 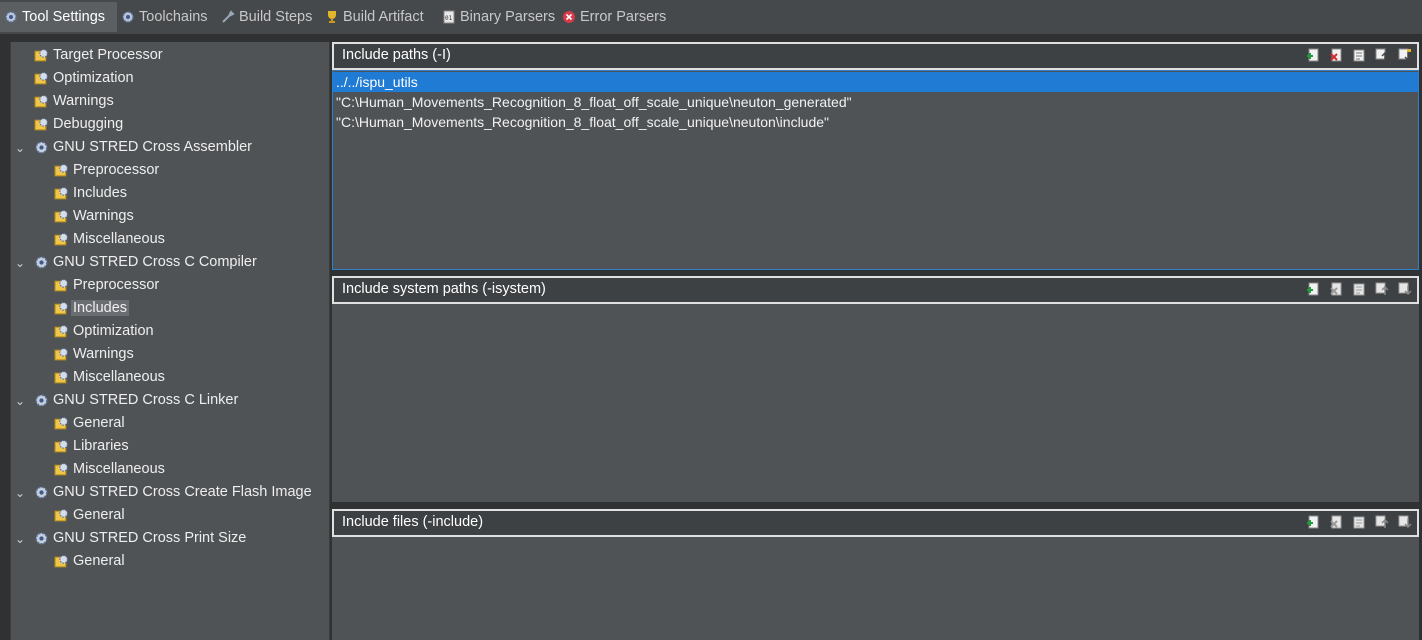 I want to click on include-paths-toolbar, so click(x=1359, y=55).